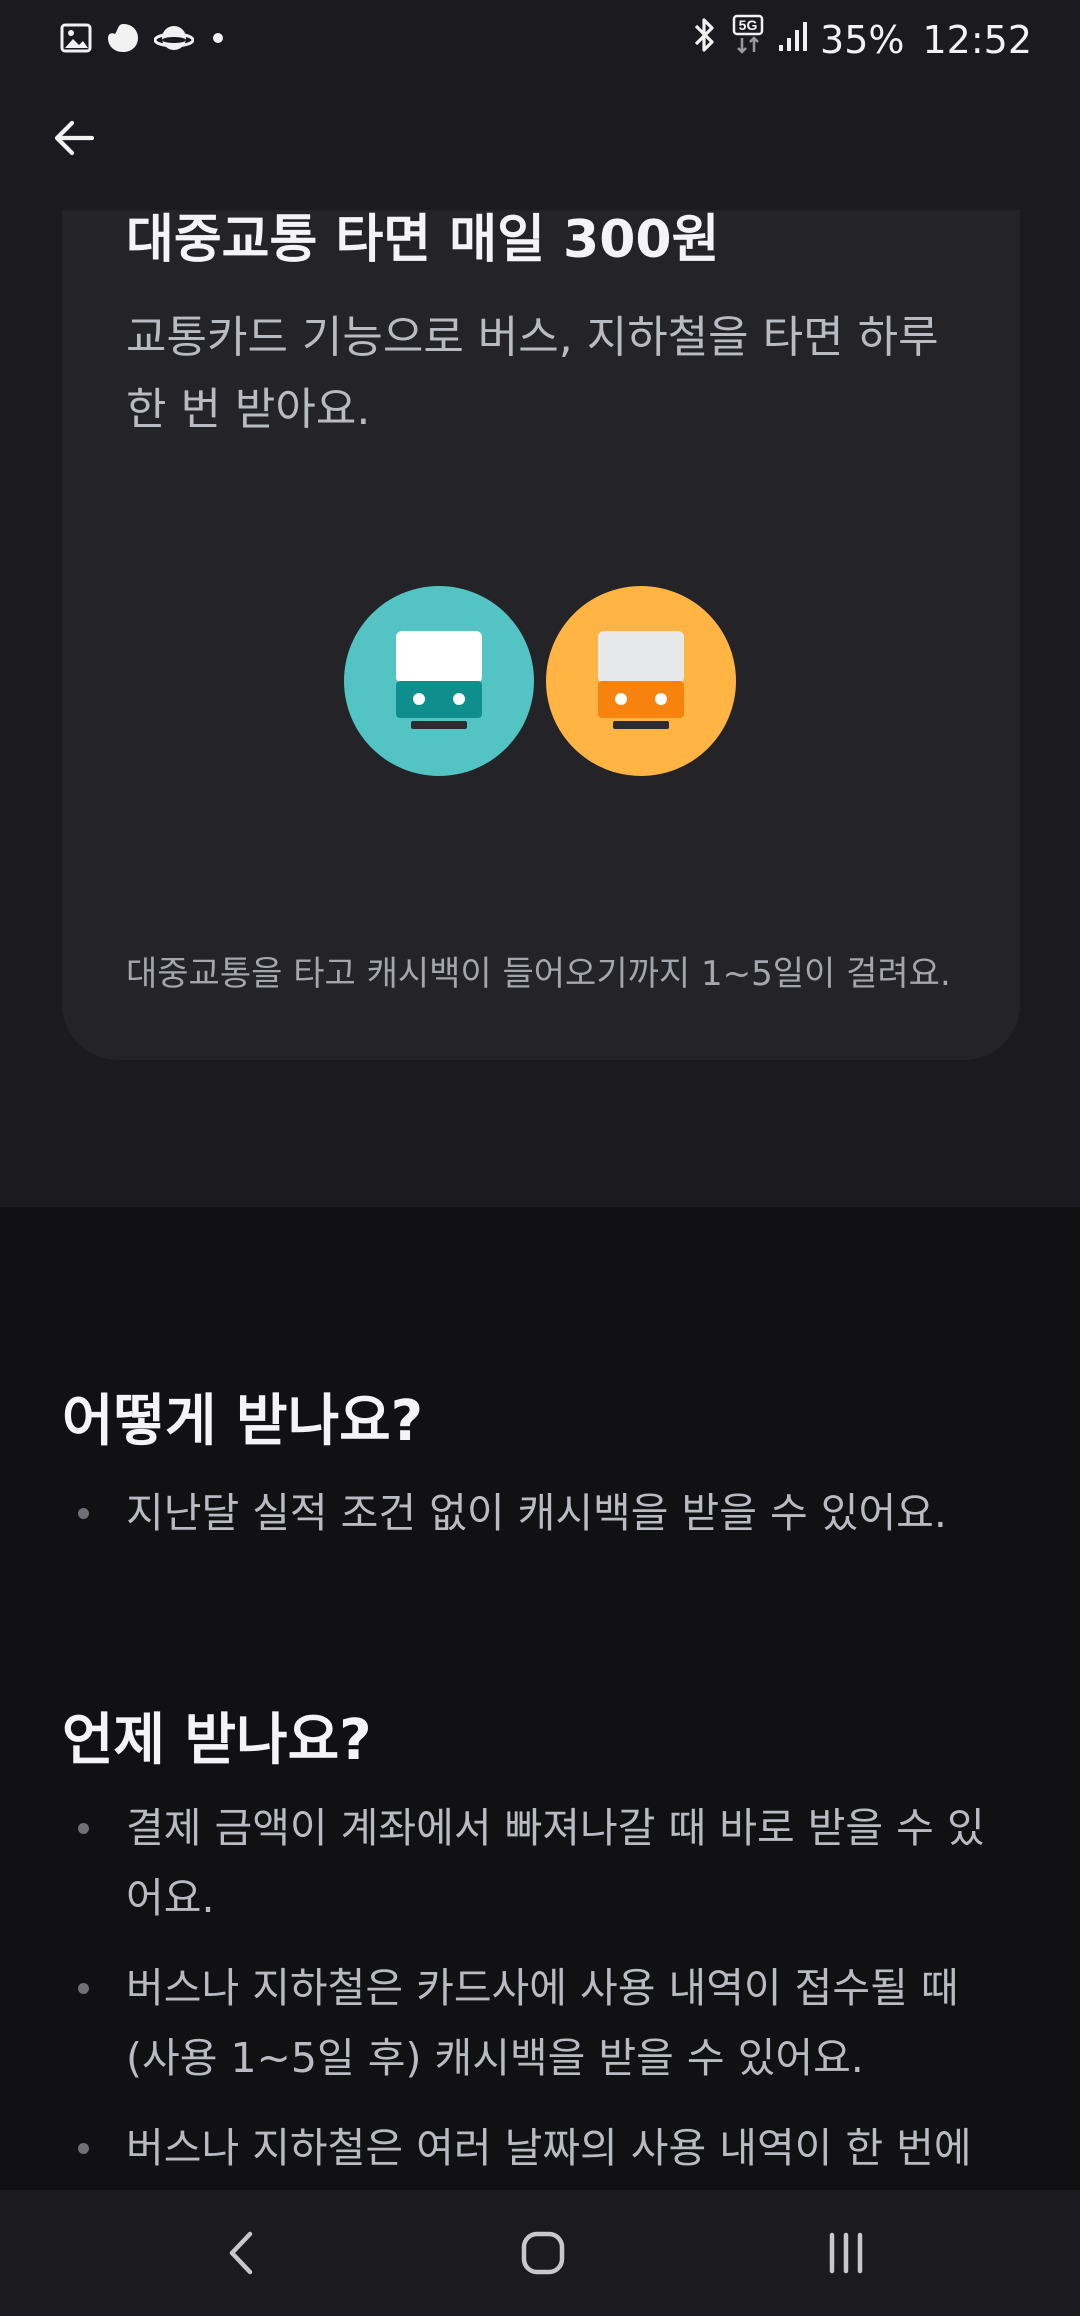 This screenshot has height=2316, width=1080. I want to click on recents-nav-icon, so click(846, 2253).